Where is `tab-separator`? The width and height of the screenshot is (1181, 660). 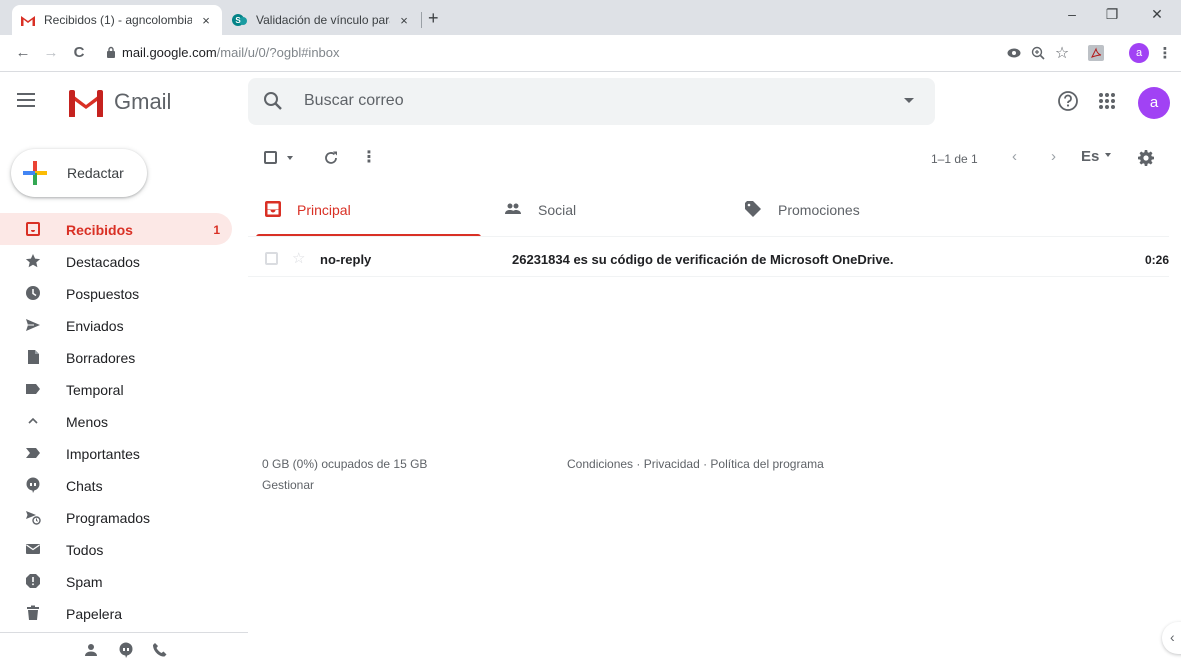
tab-separator is located at coordinates (421, 20).